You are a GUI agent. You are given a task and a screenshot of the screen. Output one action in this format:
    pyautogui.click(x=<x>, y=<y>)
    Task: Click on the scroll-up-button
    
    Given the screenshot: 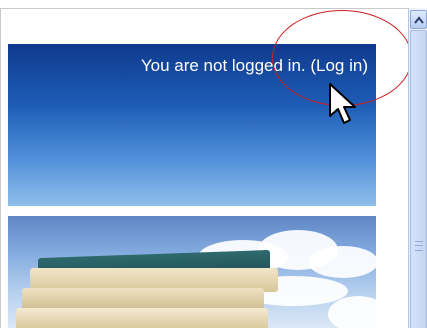 What is the action you would take?
    pyautogui.click(x=418, y=19)
    